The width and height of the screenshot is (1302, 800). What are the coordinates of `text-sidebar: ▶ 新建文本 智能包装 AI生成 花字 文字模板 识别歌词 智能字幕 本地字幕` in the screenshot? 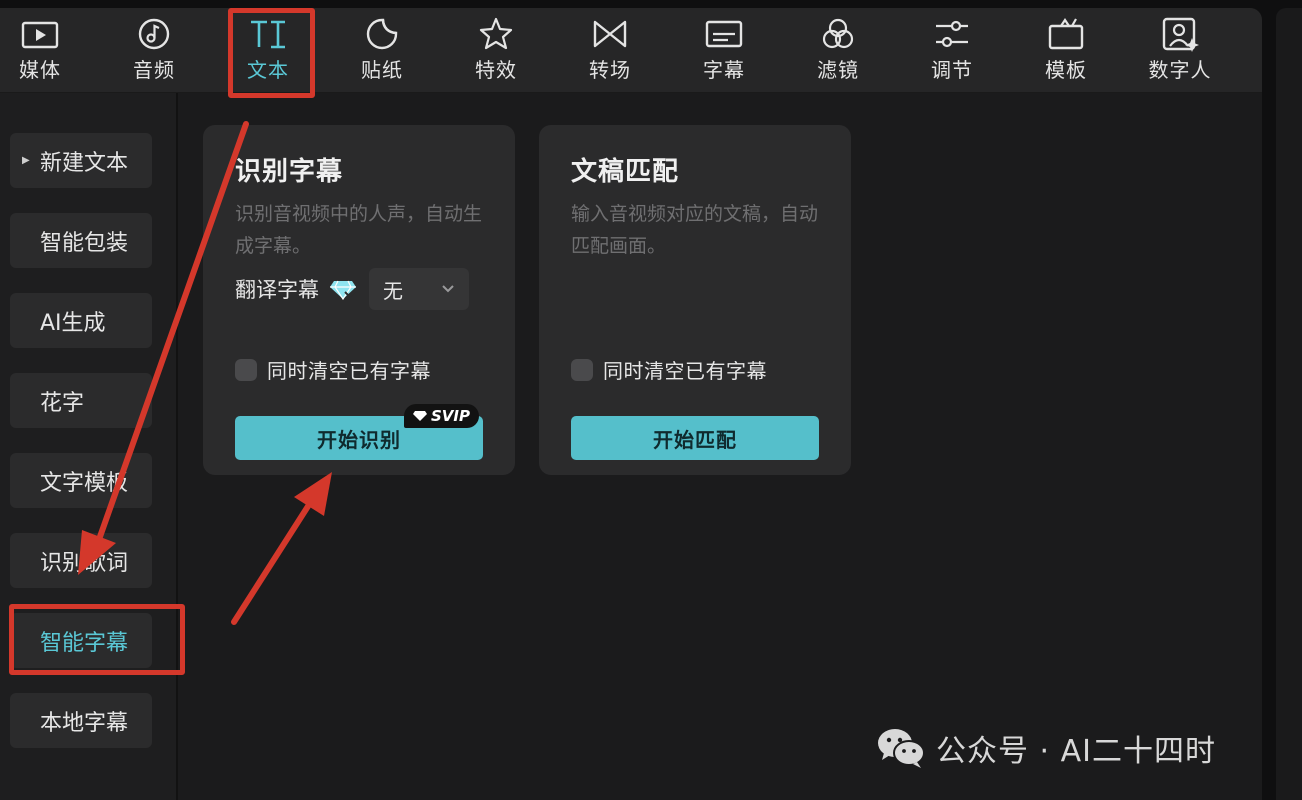 It's located at (89, 446).